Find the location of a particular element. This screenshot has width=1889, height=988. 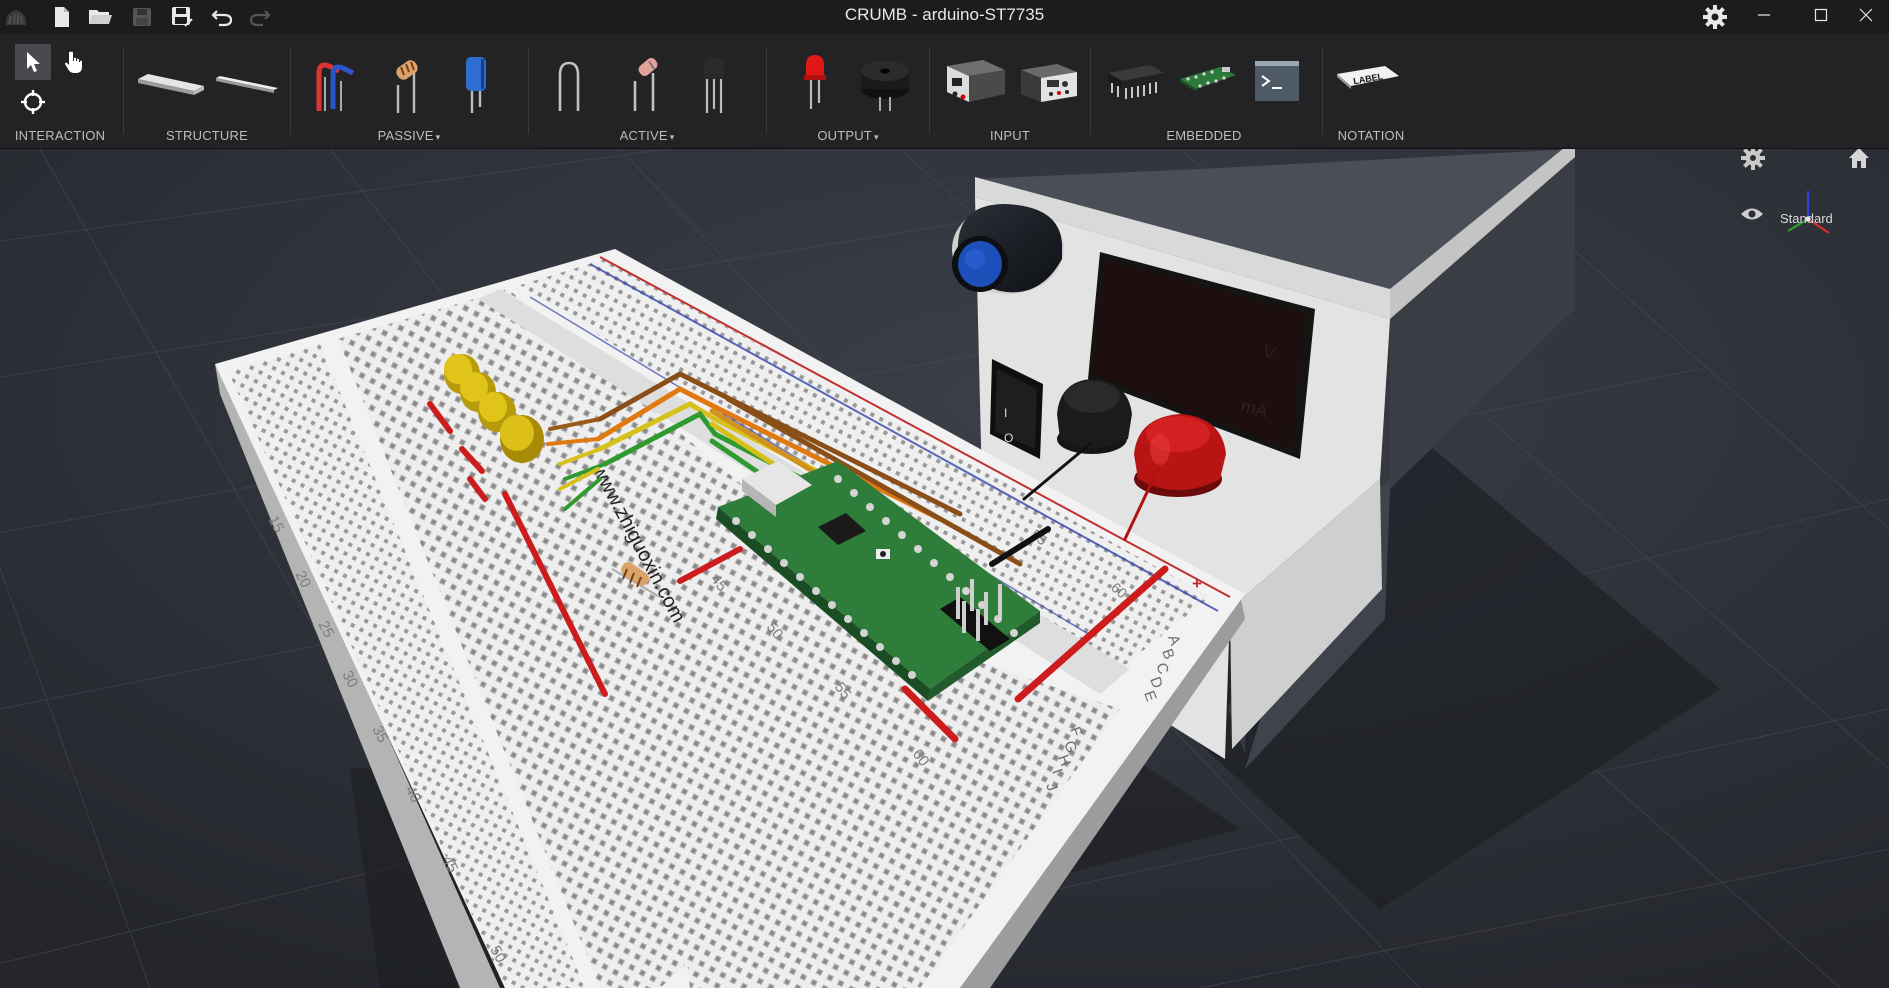

pointer-arrow-icon is located at coordinates (33, 62).